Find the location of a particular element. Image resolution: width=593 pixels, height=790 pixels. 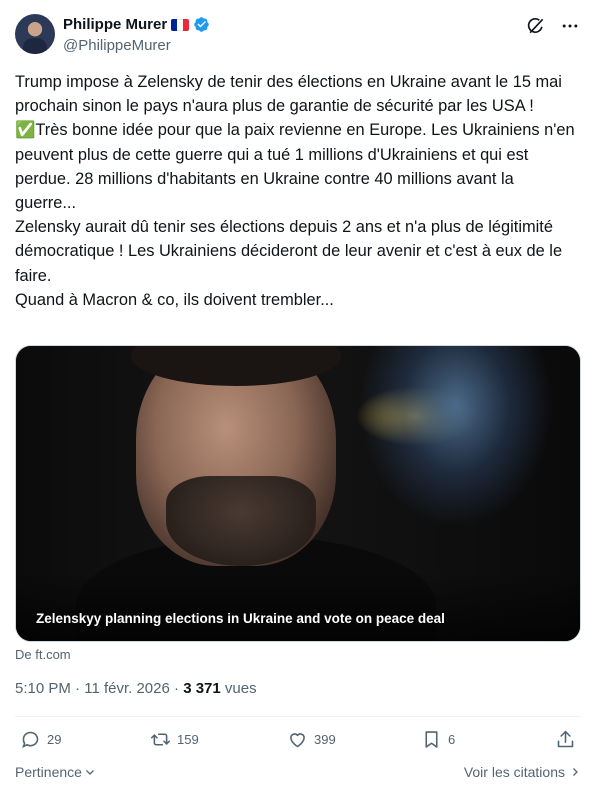

image-figure-beard is located at coordinates (241, 521).